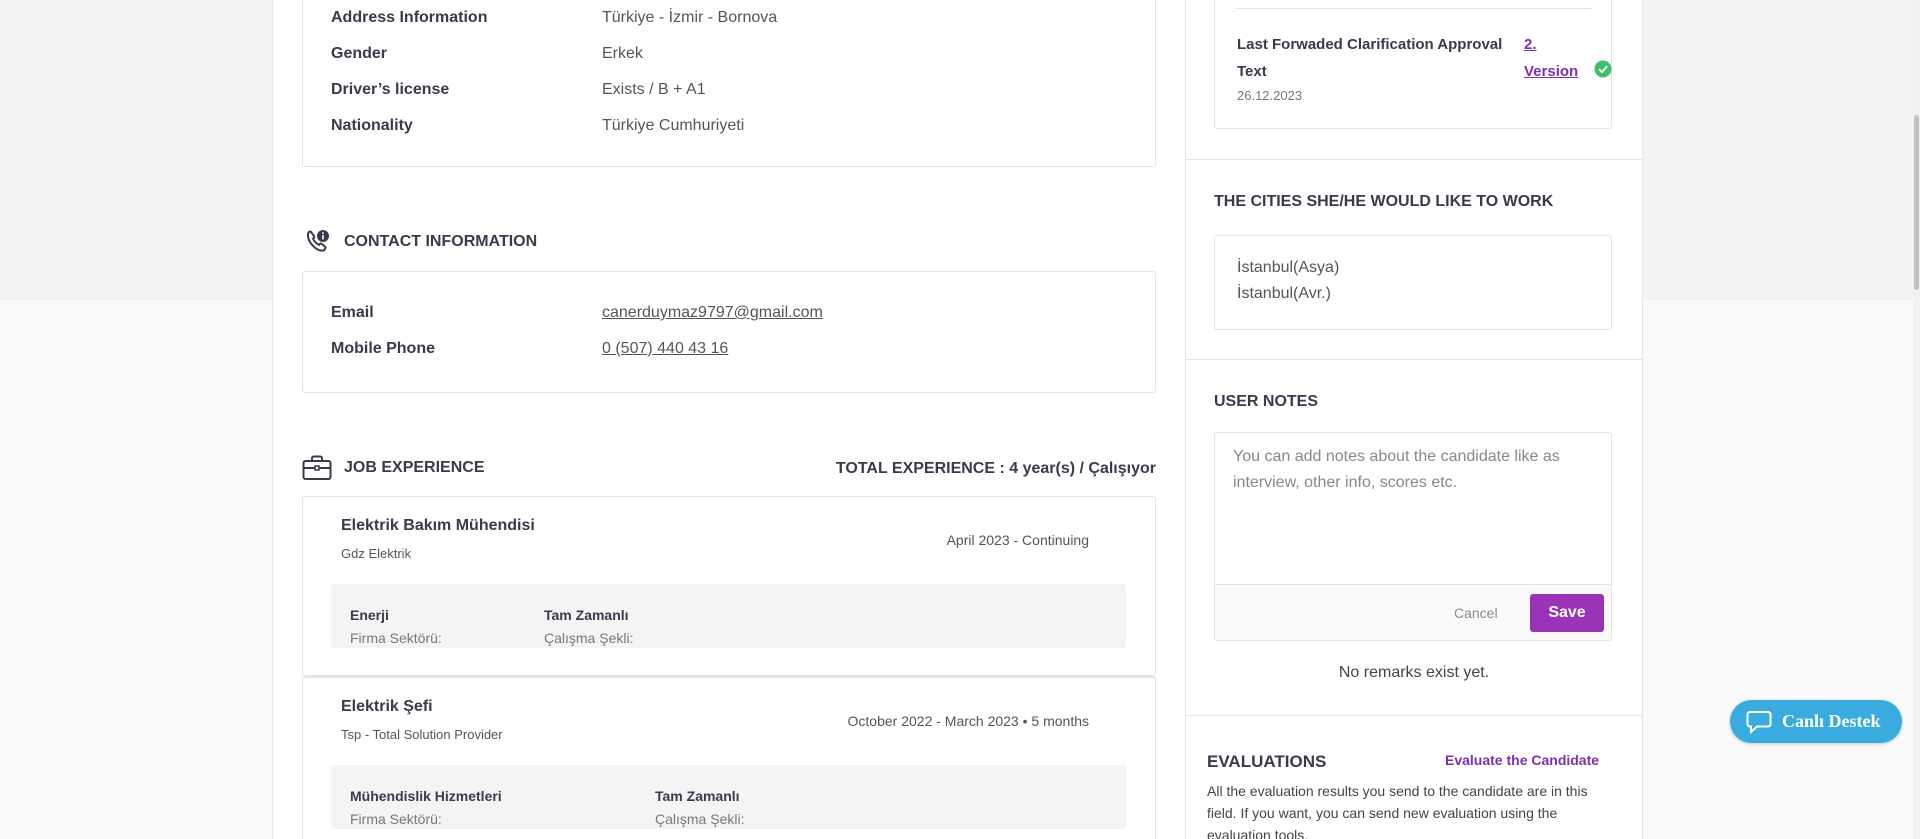 The height and width of the screenshot is (839, 1920). Describe the element at coordinates (1759, 722) in the screenshot. I see `chat-bubble-icon` at that location.